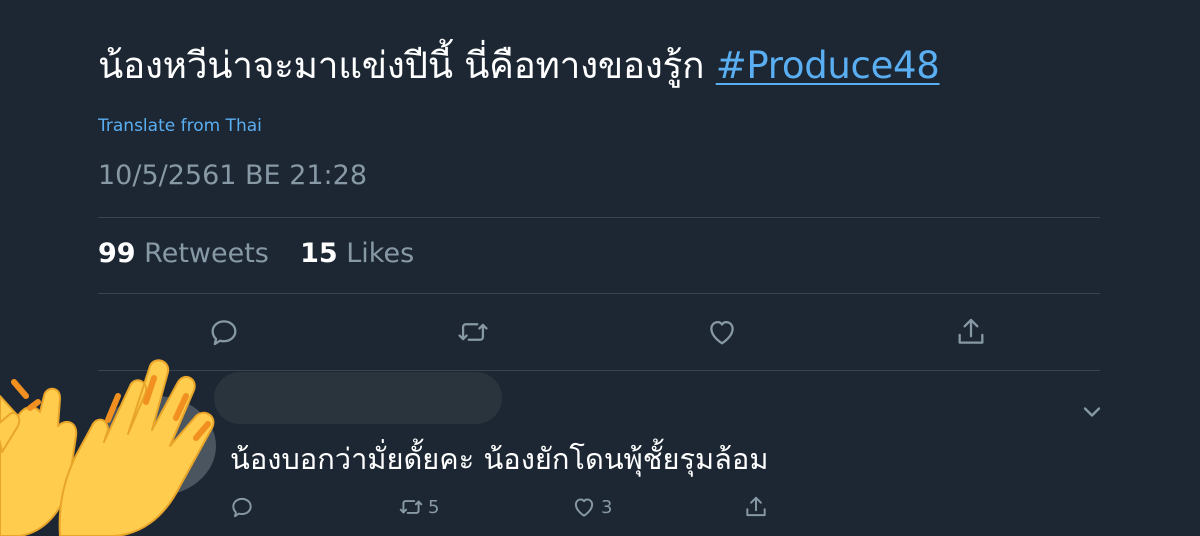 This screenshot has height=536, width=1200. I want to click on retweets-label: Retweets, so click(206, 253).